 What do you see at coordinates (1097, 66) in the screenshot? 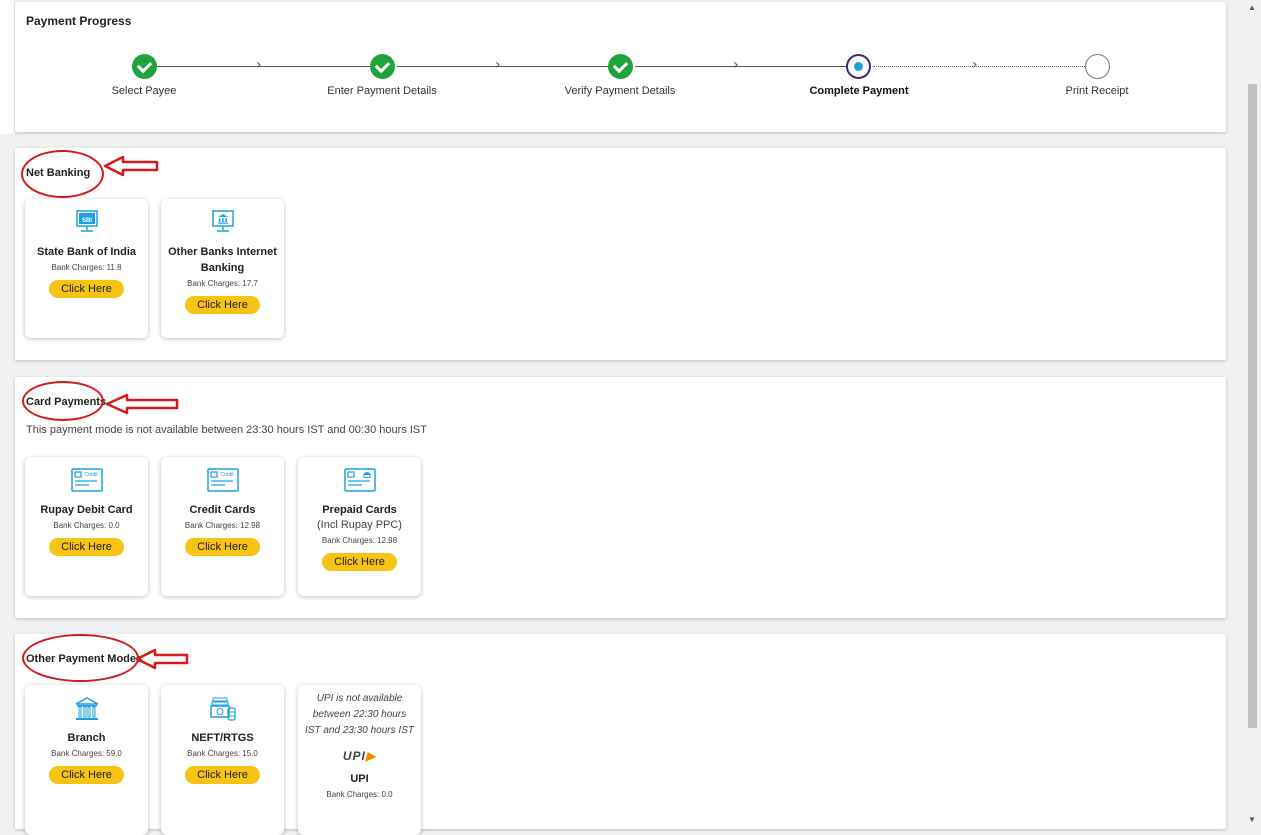
I see `step-pending-icon` at bounding box center [1097, 66].